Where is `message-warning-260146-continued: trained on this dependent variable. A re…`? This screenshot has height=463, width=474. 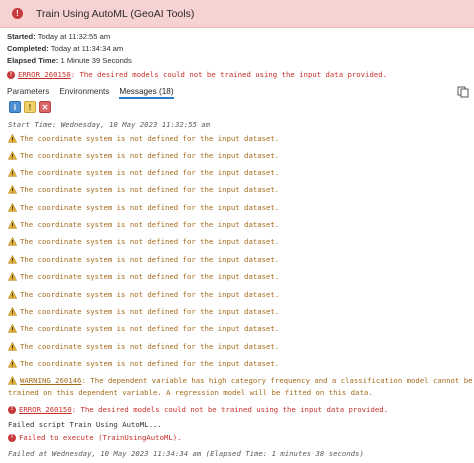 message-warning-260146-continued: trained on this dependent variable. A re… is located at coordinates (190, 392).